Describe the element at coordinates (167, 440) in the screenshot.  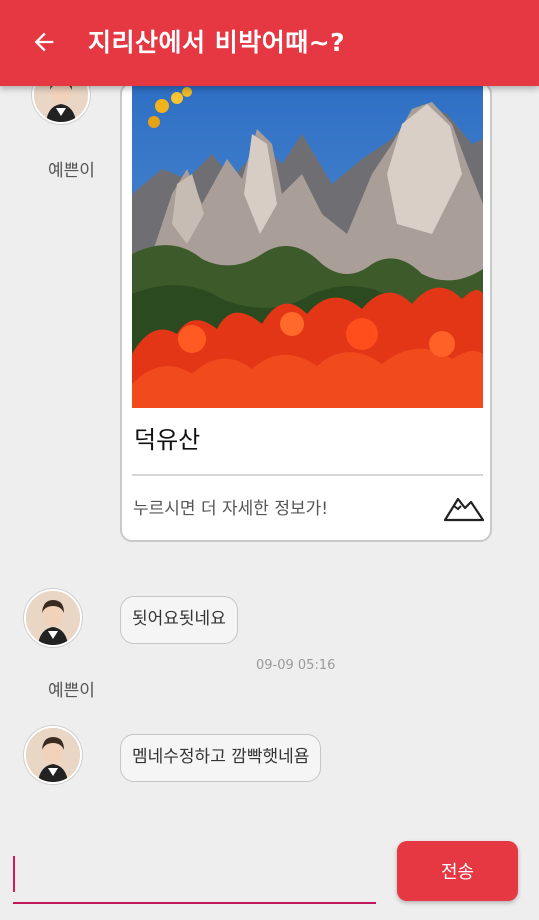
I see `card-title: 덕유산` at that location.